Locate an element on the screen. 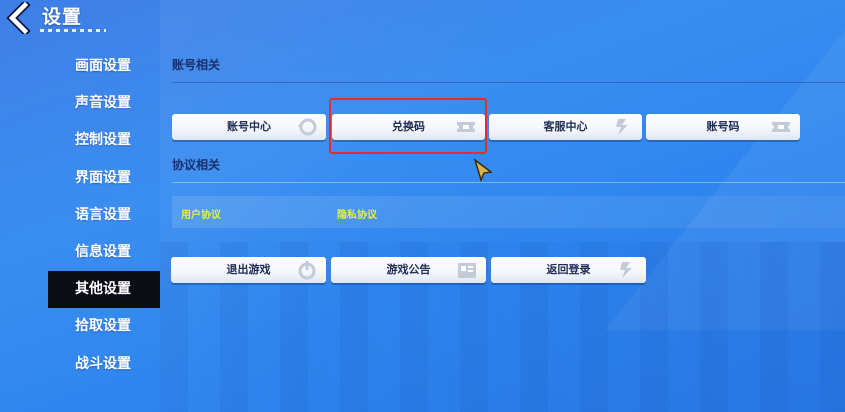  user-agreement-link: 用户协议 is located at coordinates (201, 213).